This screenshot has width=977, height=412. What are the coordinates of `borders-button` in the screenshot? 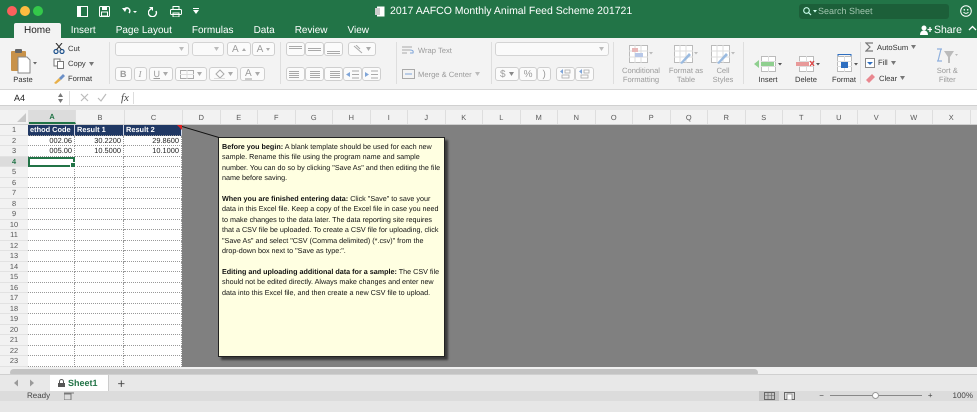 It's located at (191, 74).